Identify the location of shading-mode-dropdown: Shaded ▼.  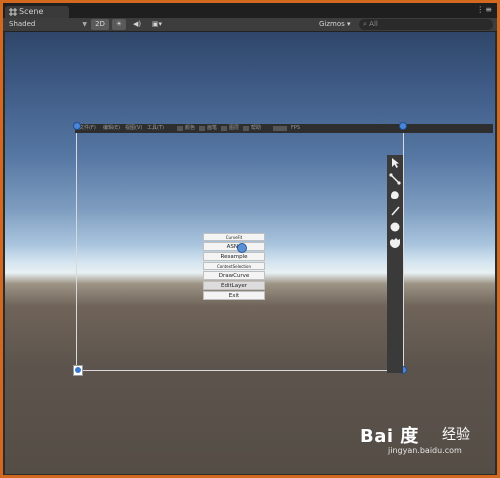
(48, 24).